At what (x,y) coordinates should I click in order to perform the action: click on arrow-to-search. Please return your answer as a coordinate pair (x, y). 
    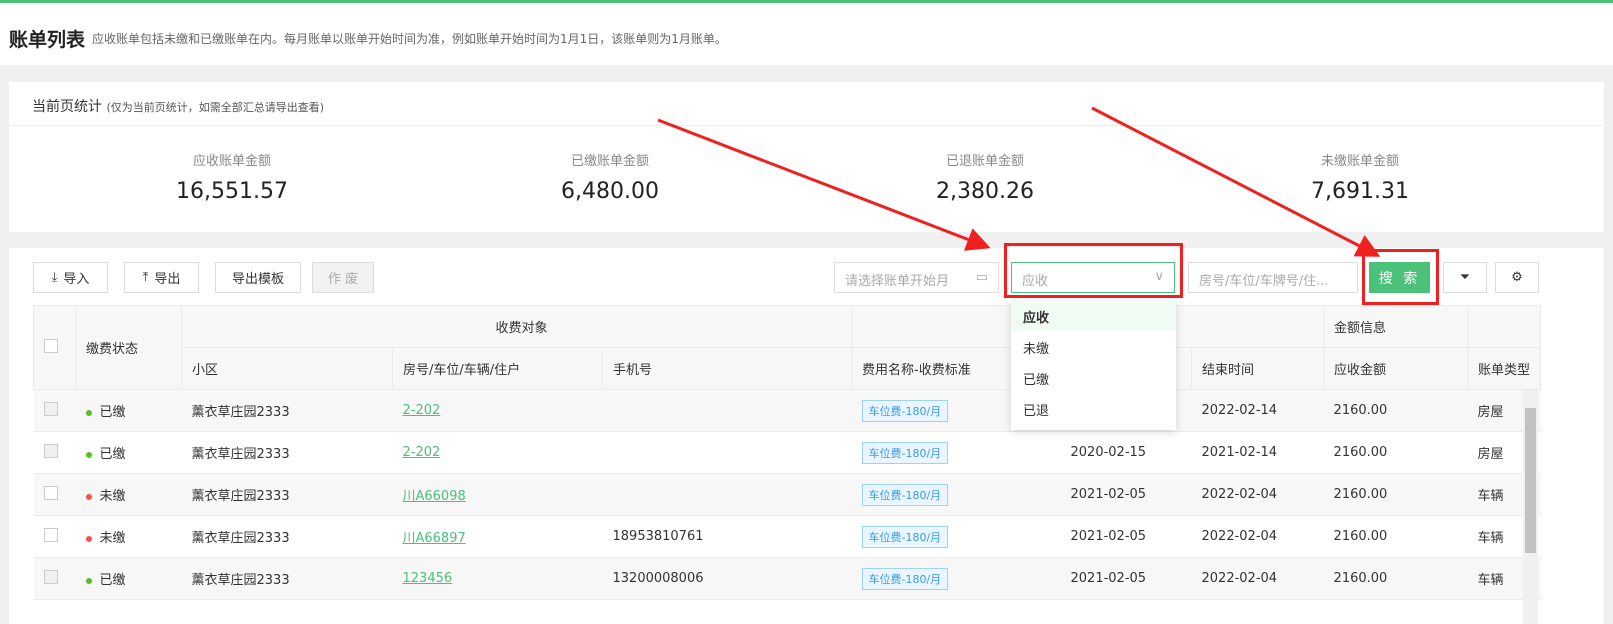
    Looking at the image, I should click on (1236, 181).